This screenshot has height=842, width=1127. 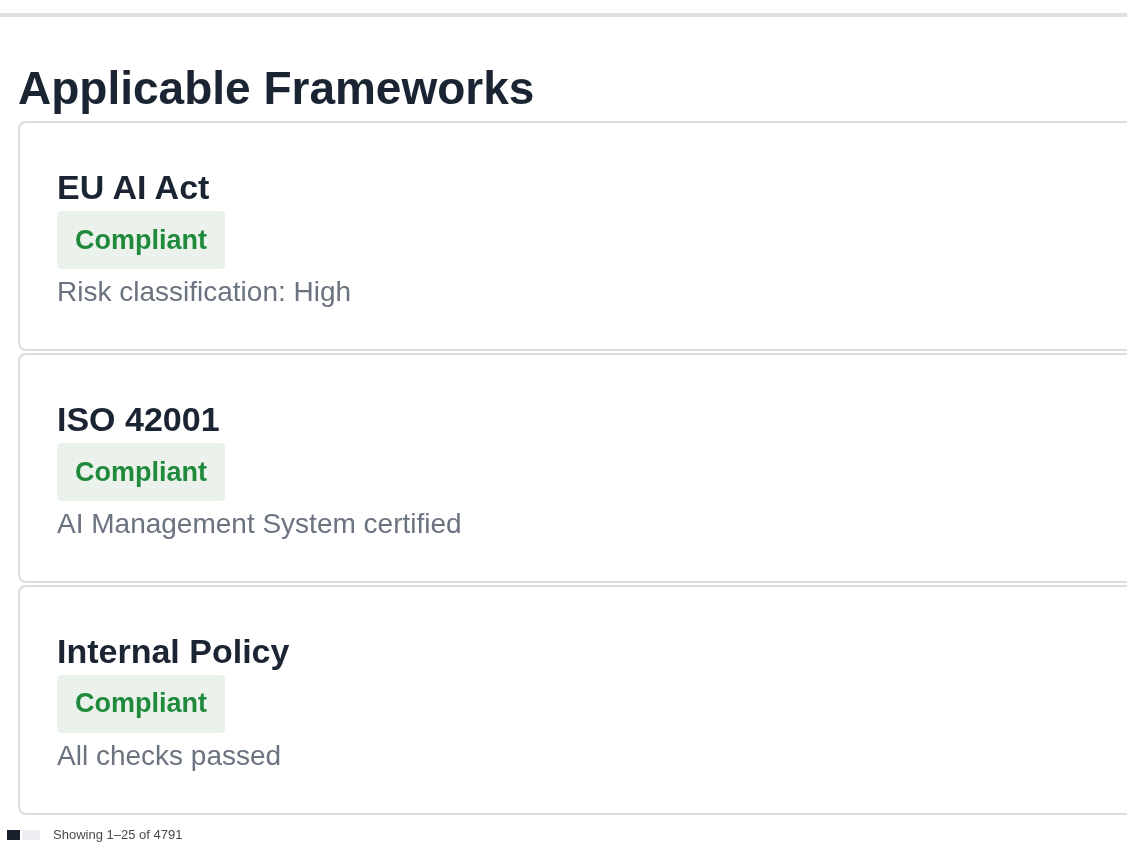 I want to click on section-heading: Applicable Frameworks, so click(x=277, y=88).